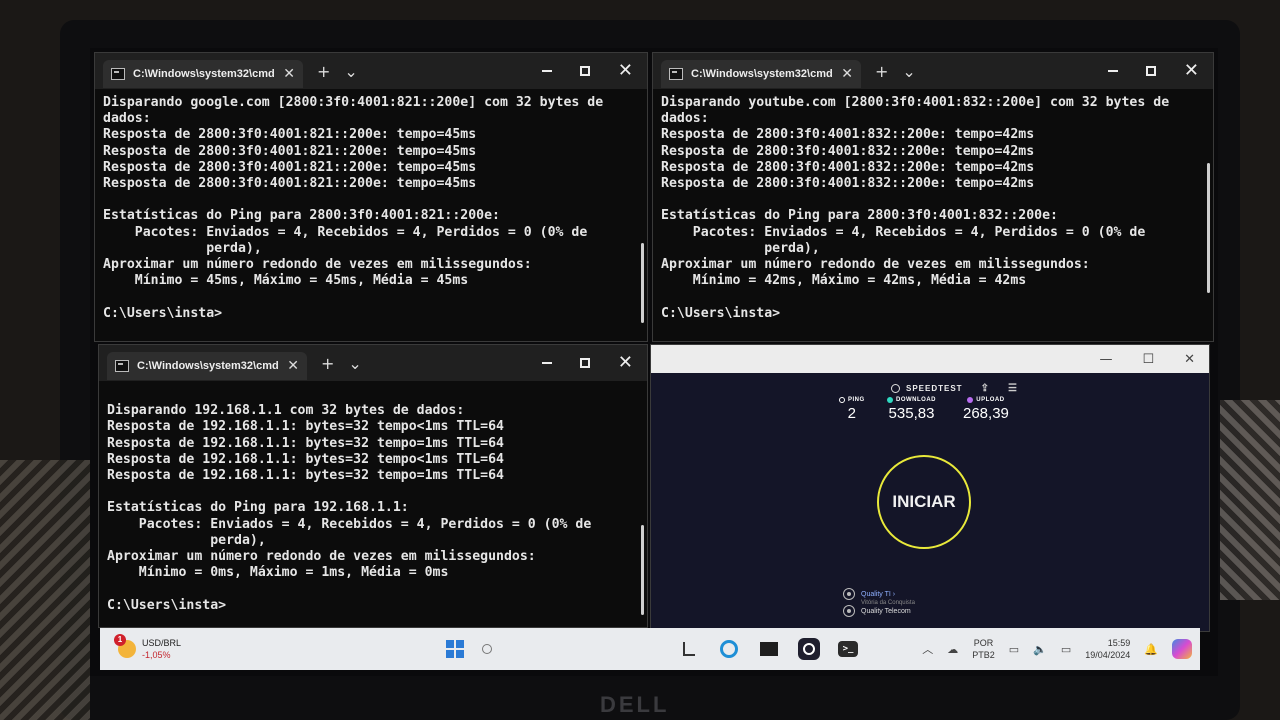 Image resolution: width=1280 pixels, height=720 pixels. Describe the element at coordinates (985, 388) in the screenshot. I see `share-icon: ⇪` at that location.